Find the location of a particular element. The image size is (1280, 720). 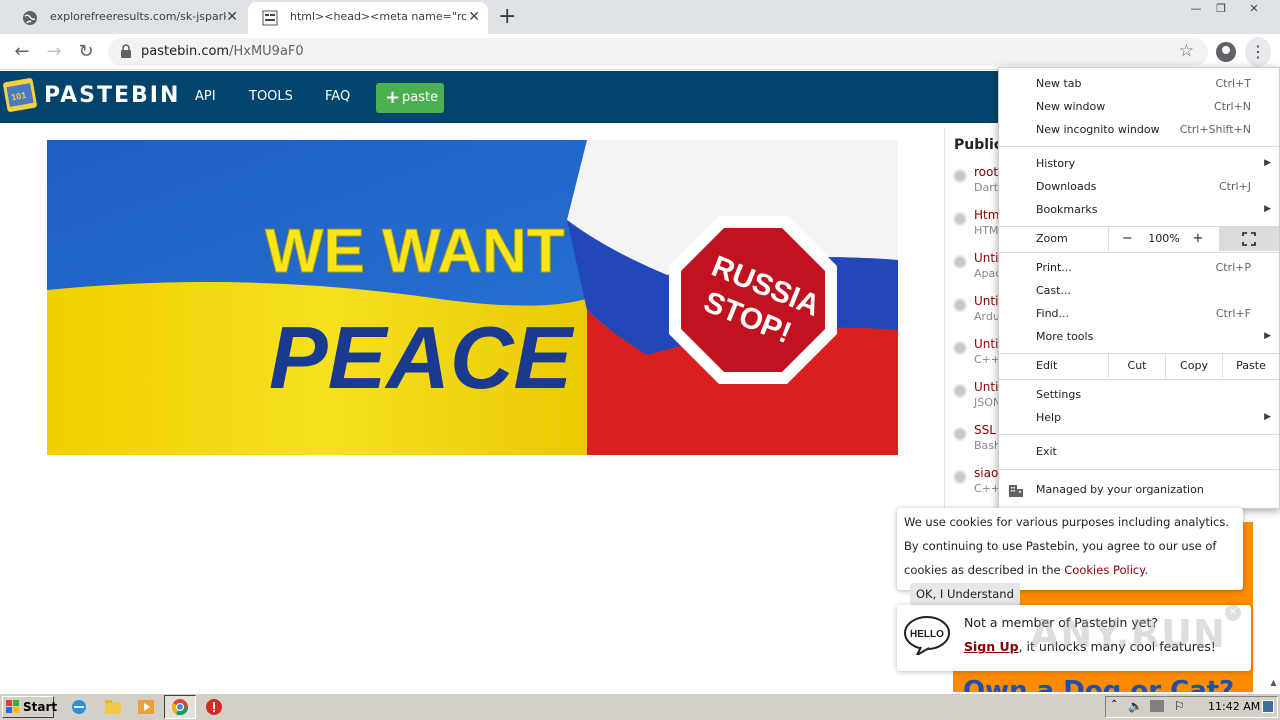

scroll-down-arrow-icon: ▲ is located at coordinates (1273, 685).